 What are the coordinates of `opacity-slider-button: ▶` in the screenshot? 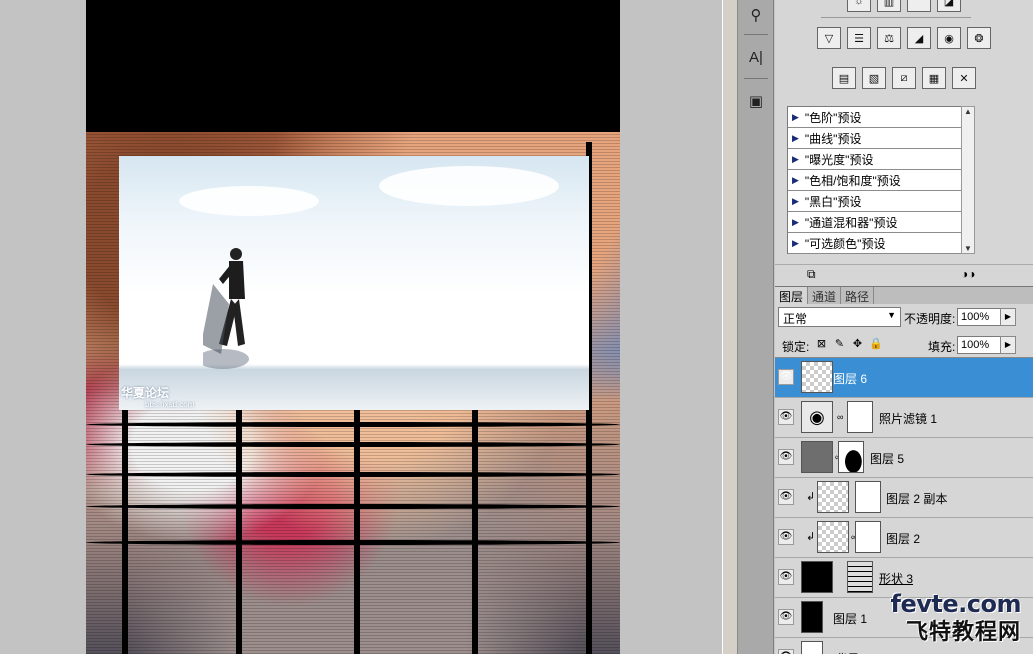 It's located at (1008, 317).